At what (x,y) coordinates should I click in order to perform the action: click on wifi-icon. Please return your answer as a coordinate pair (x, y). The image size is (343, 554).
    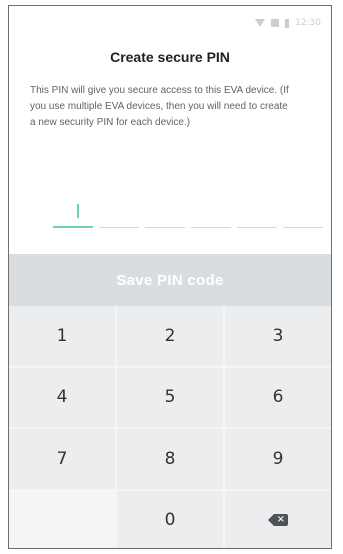
    Looking at the image, I should click on (260, 23).